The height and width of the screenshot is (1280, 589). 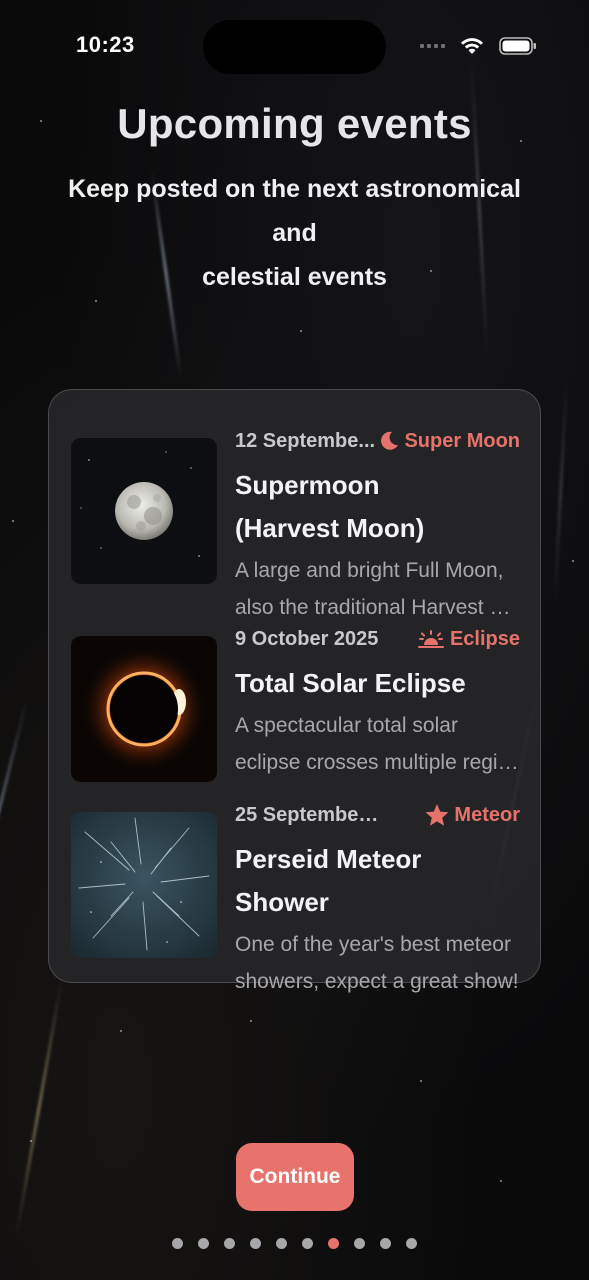 I want to click on event-title: Perseid Meteor Shower, so click(x=377, y=881).